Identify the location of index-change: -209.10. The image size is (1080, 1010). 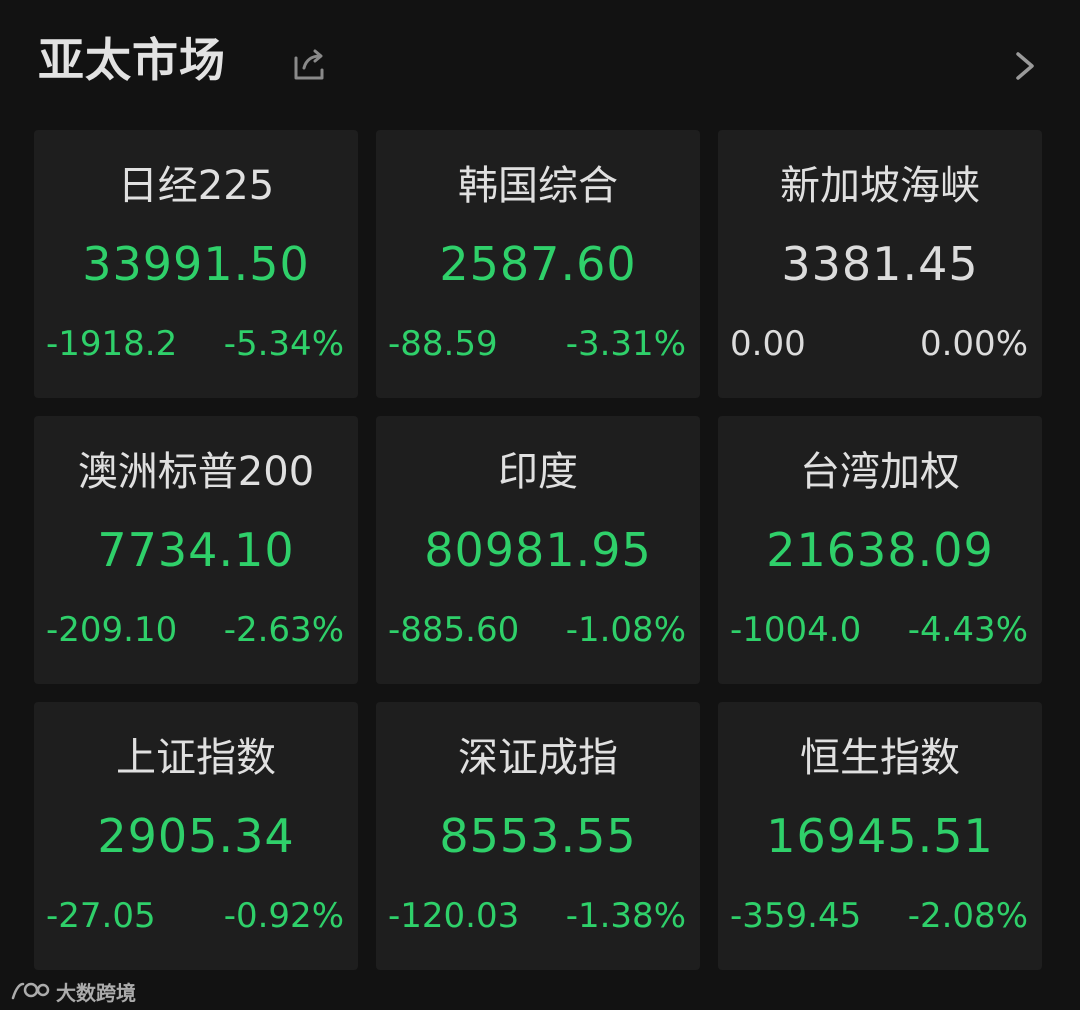
(112, 630).